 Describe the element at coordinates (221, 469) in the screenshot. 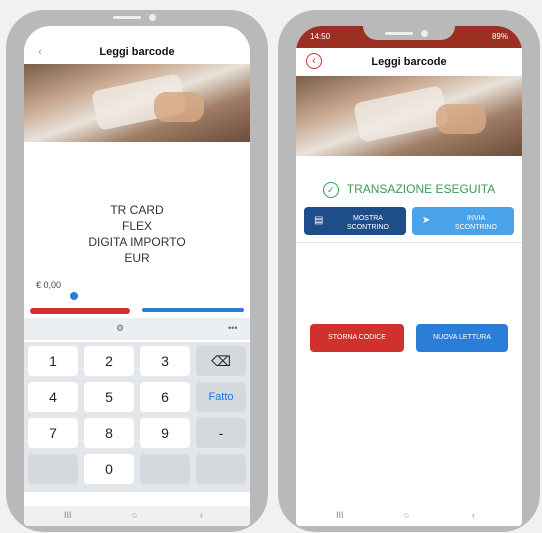

I see `empty-key-right` at that location.